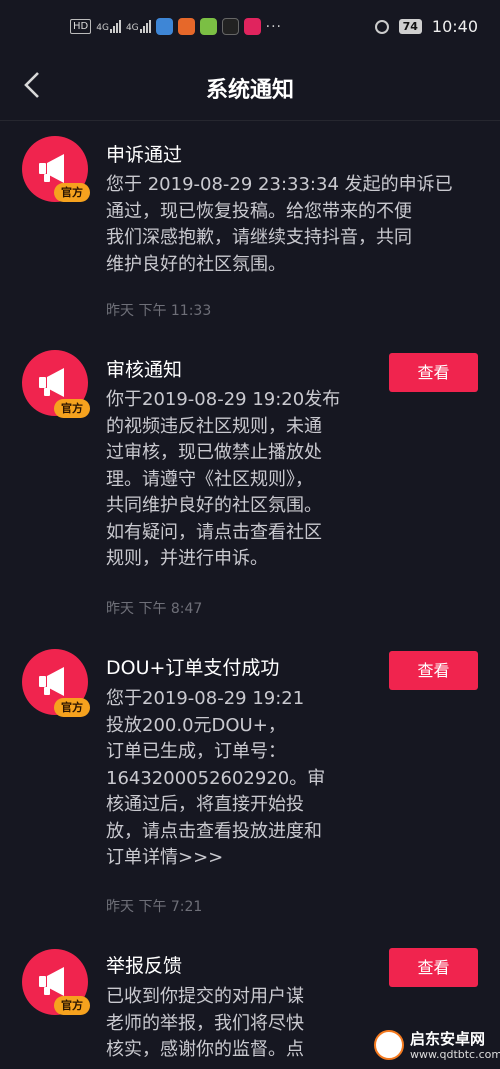 The height and width of the screenshot is (1069, 500). I want to click on watermark-name: 启东安卓网, so click(448, 1039).